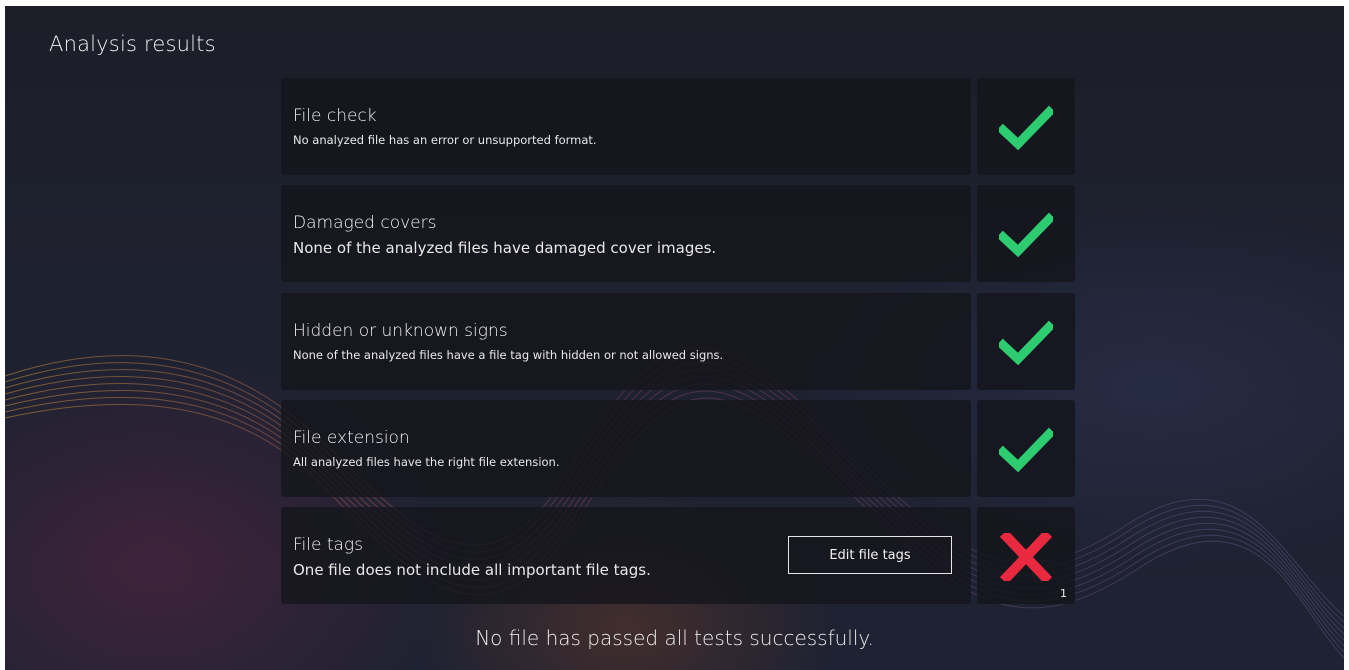 The height and width of the screenshot is (670, 1349). What do you see at coordinates (351, 438) in the screenshot?
I see `result-title: File extension` at bounding box center [351, 438].